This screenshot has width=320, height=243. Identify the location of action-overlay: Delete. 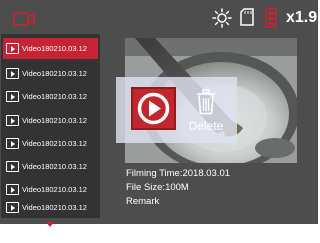
(176, 110).